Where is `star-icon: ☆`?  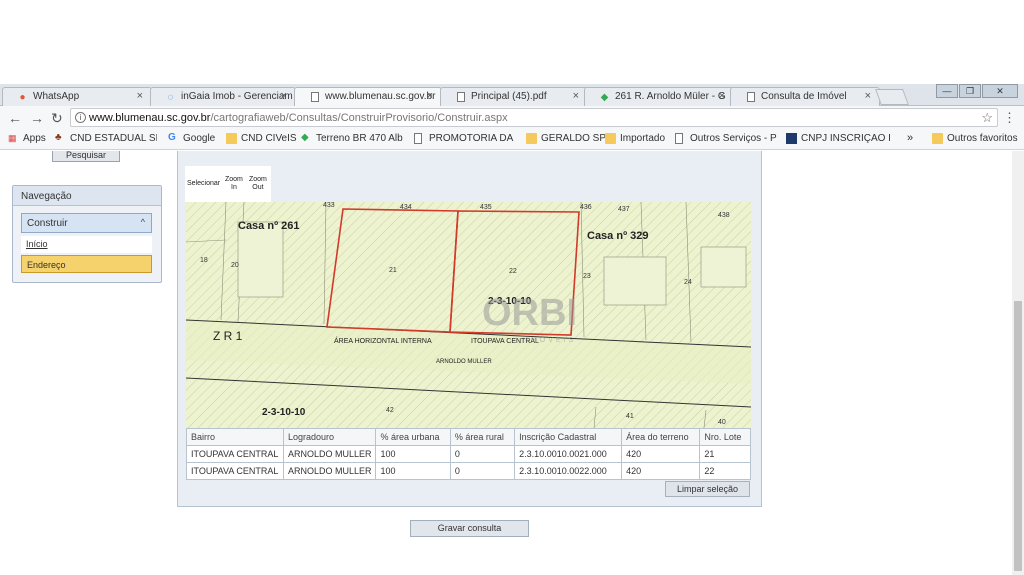
star-icon: ☆ is located at coordinates (987, 118).